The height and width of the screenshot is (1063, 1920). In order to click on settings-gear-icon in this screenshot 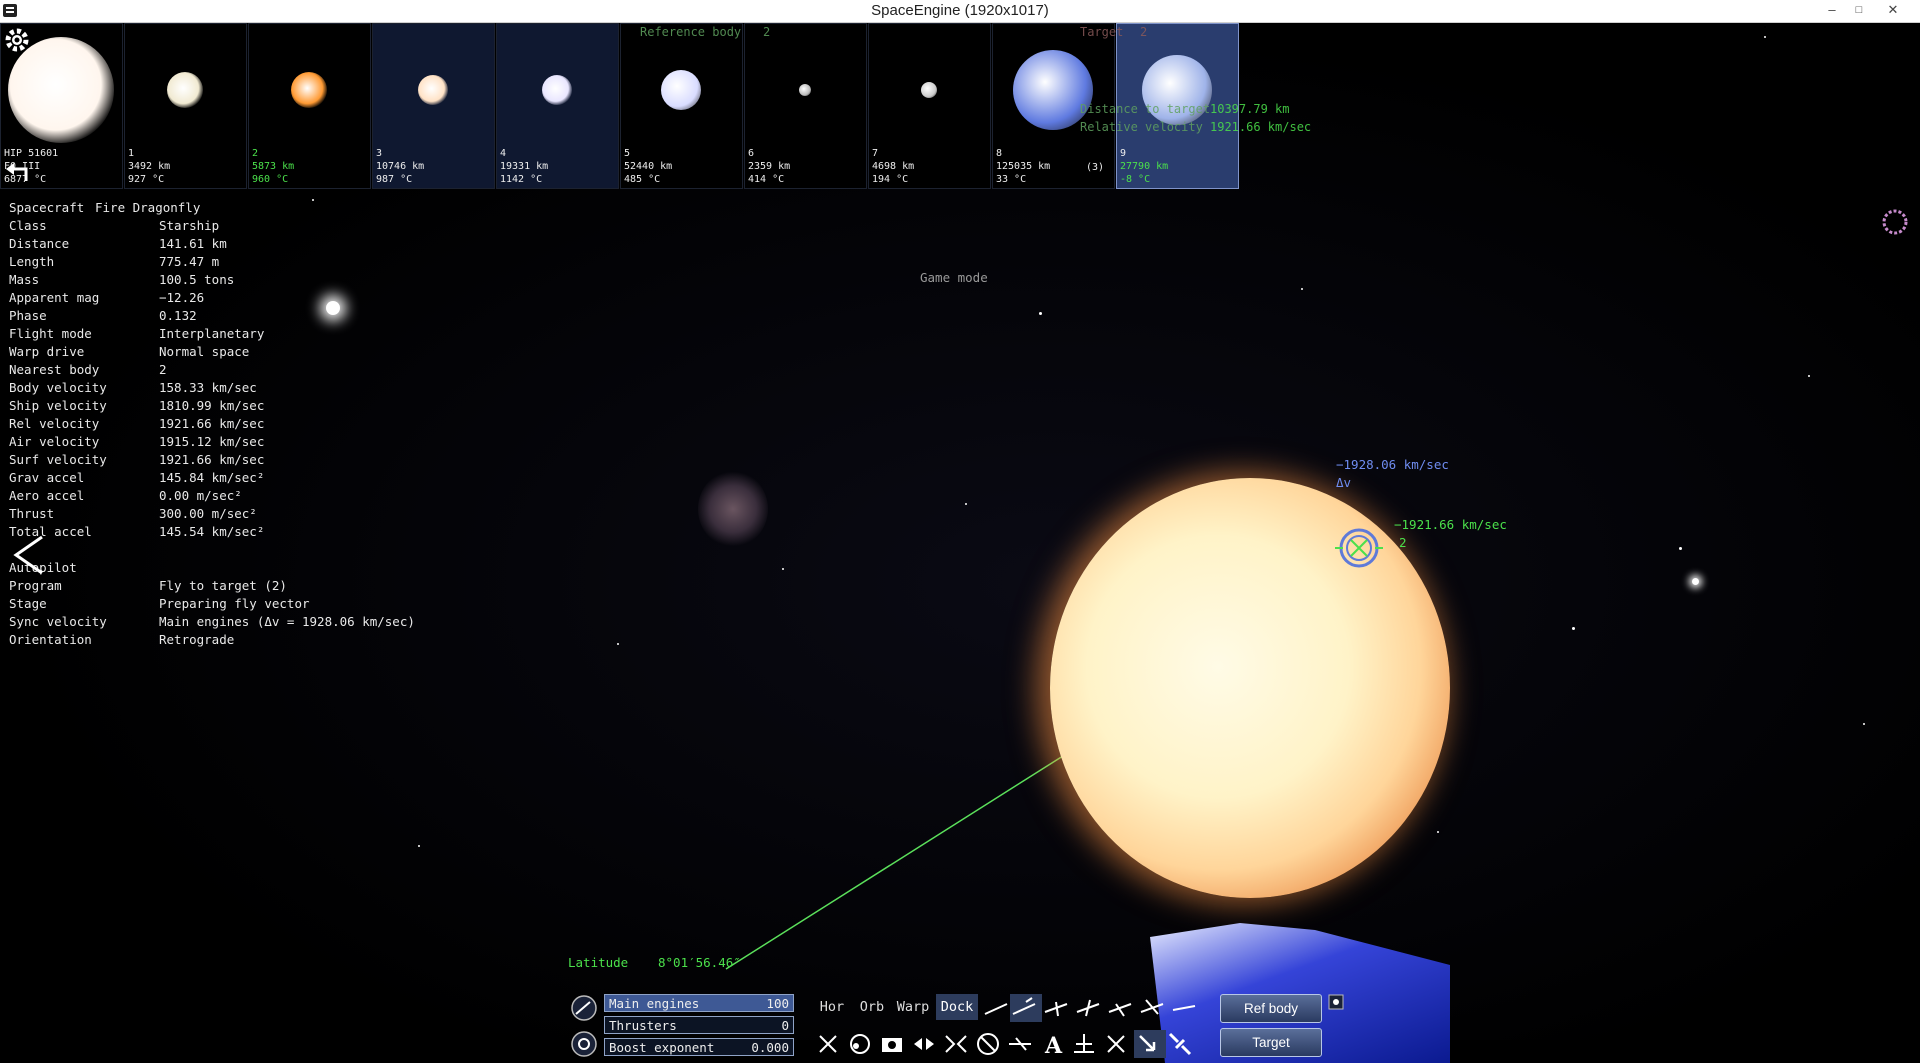, I will do `click(17, 40)`.